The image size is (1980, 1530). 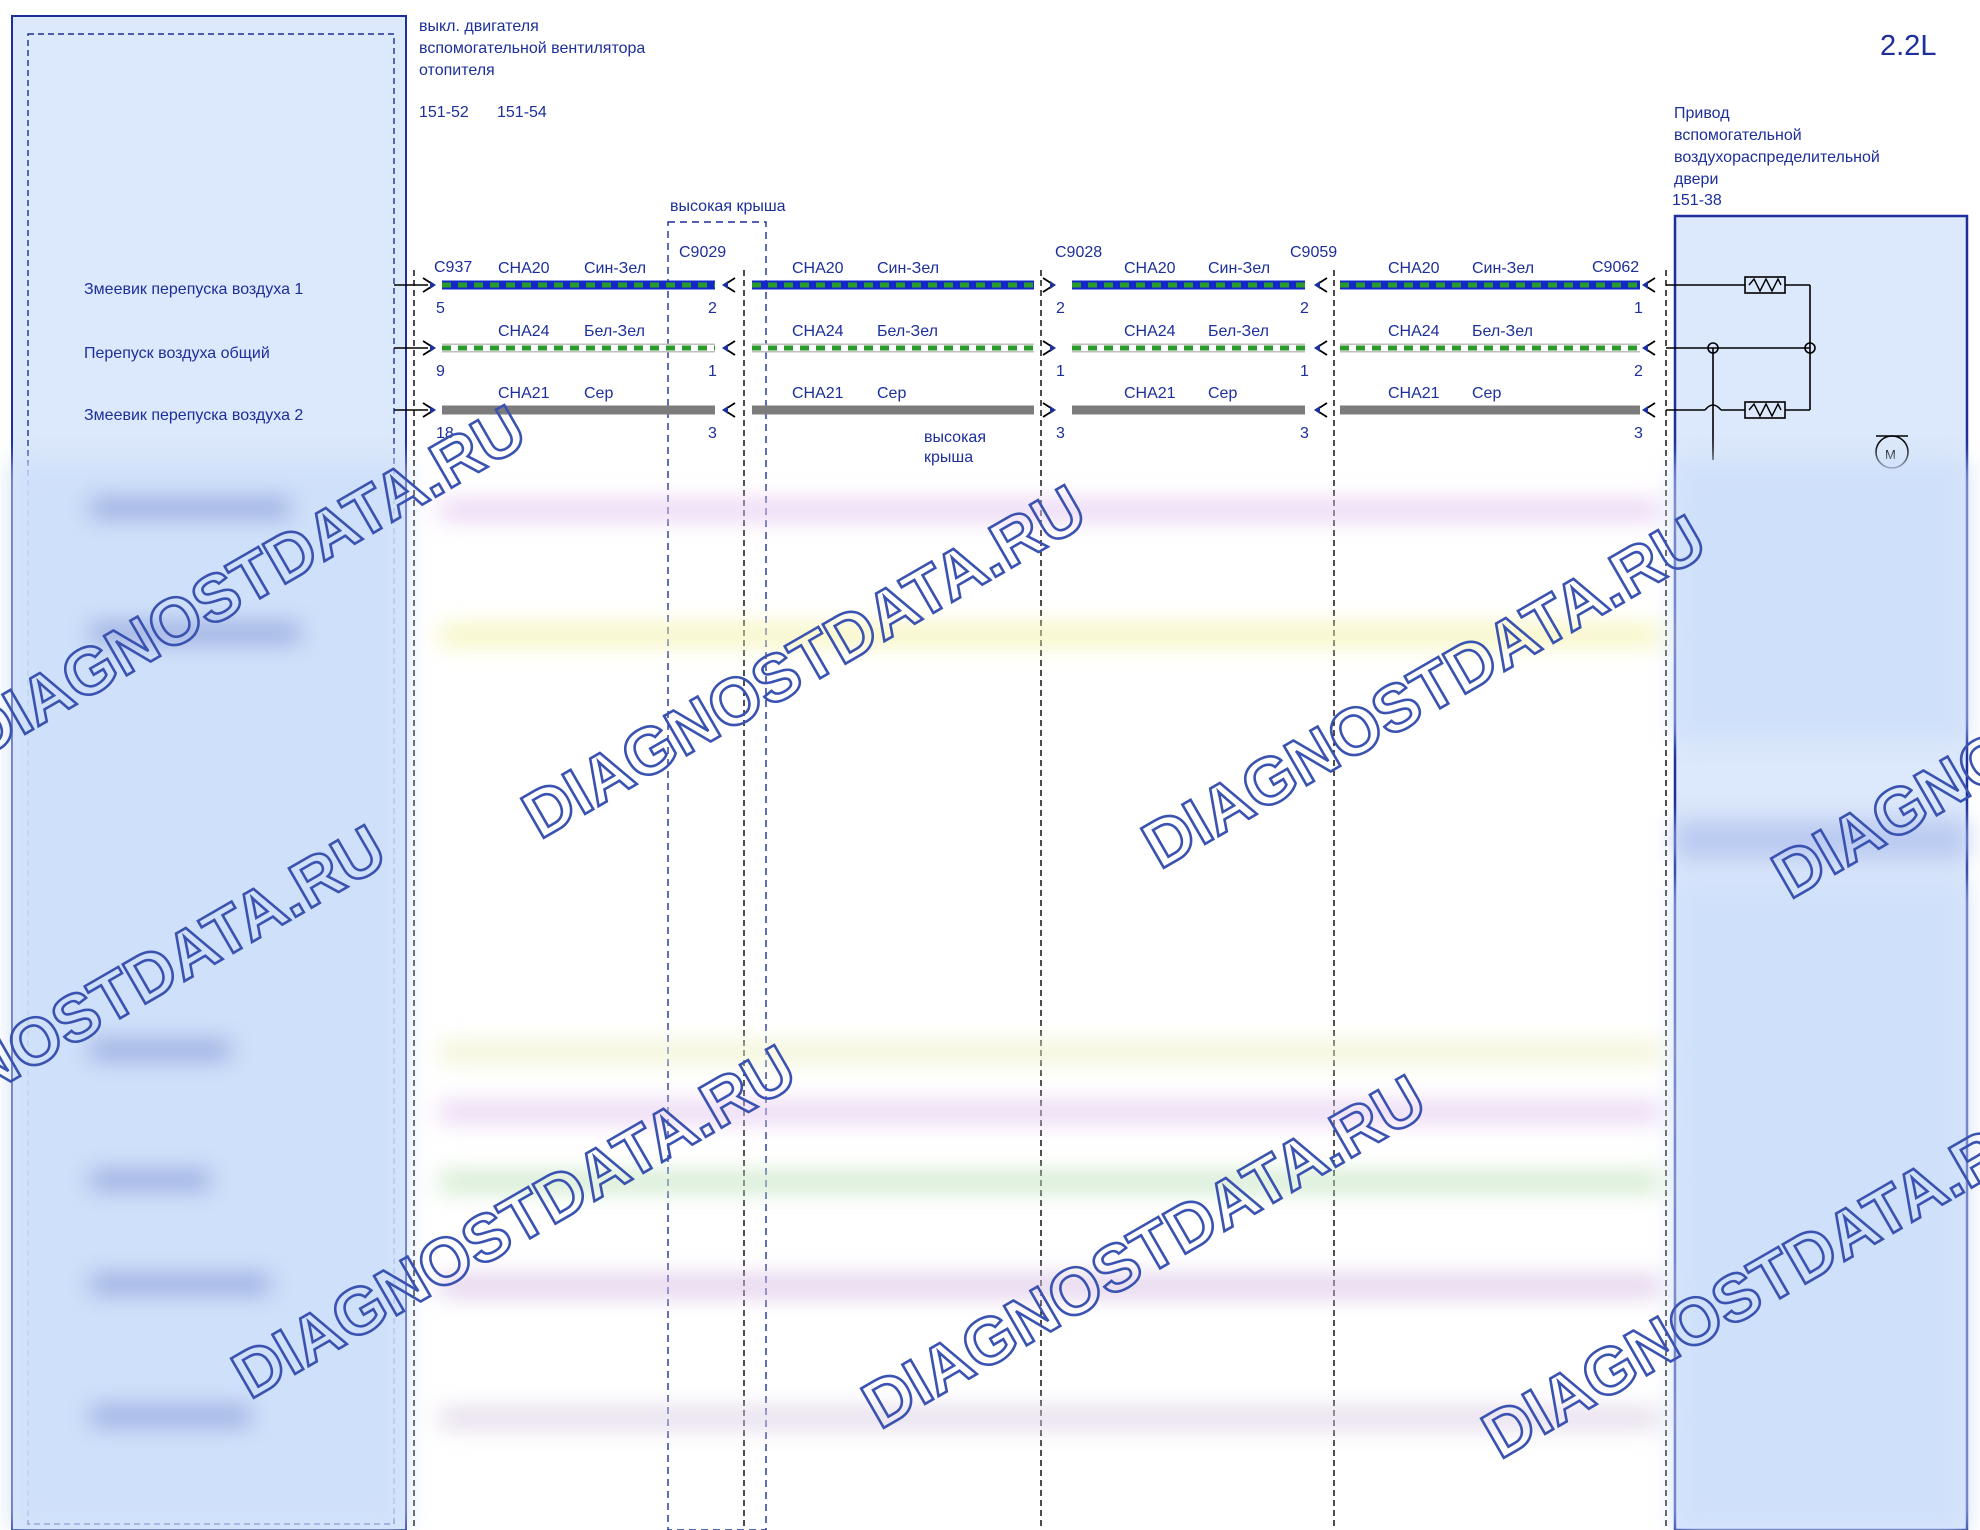 I want to click on module-pin-label-1: Змеевик перепуска воздуха 1, so click(x=193, y=289).